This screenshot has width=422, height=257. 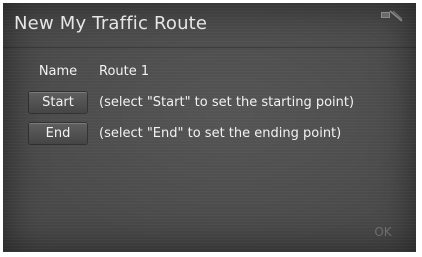 What do you see at coordinates (58, 102) in the screenshot?
I see `start-button: Start` at bounding box center [58, 102].